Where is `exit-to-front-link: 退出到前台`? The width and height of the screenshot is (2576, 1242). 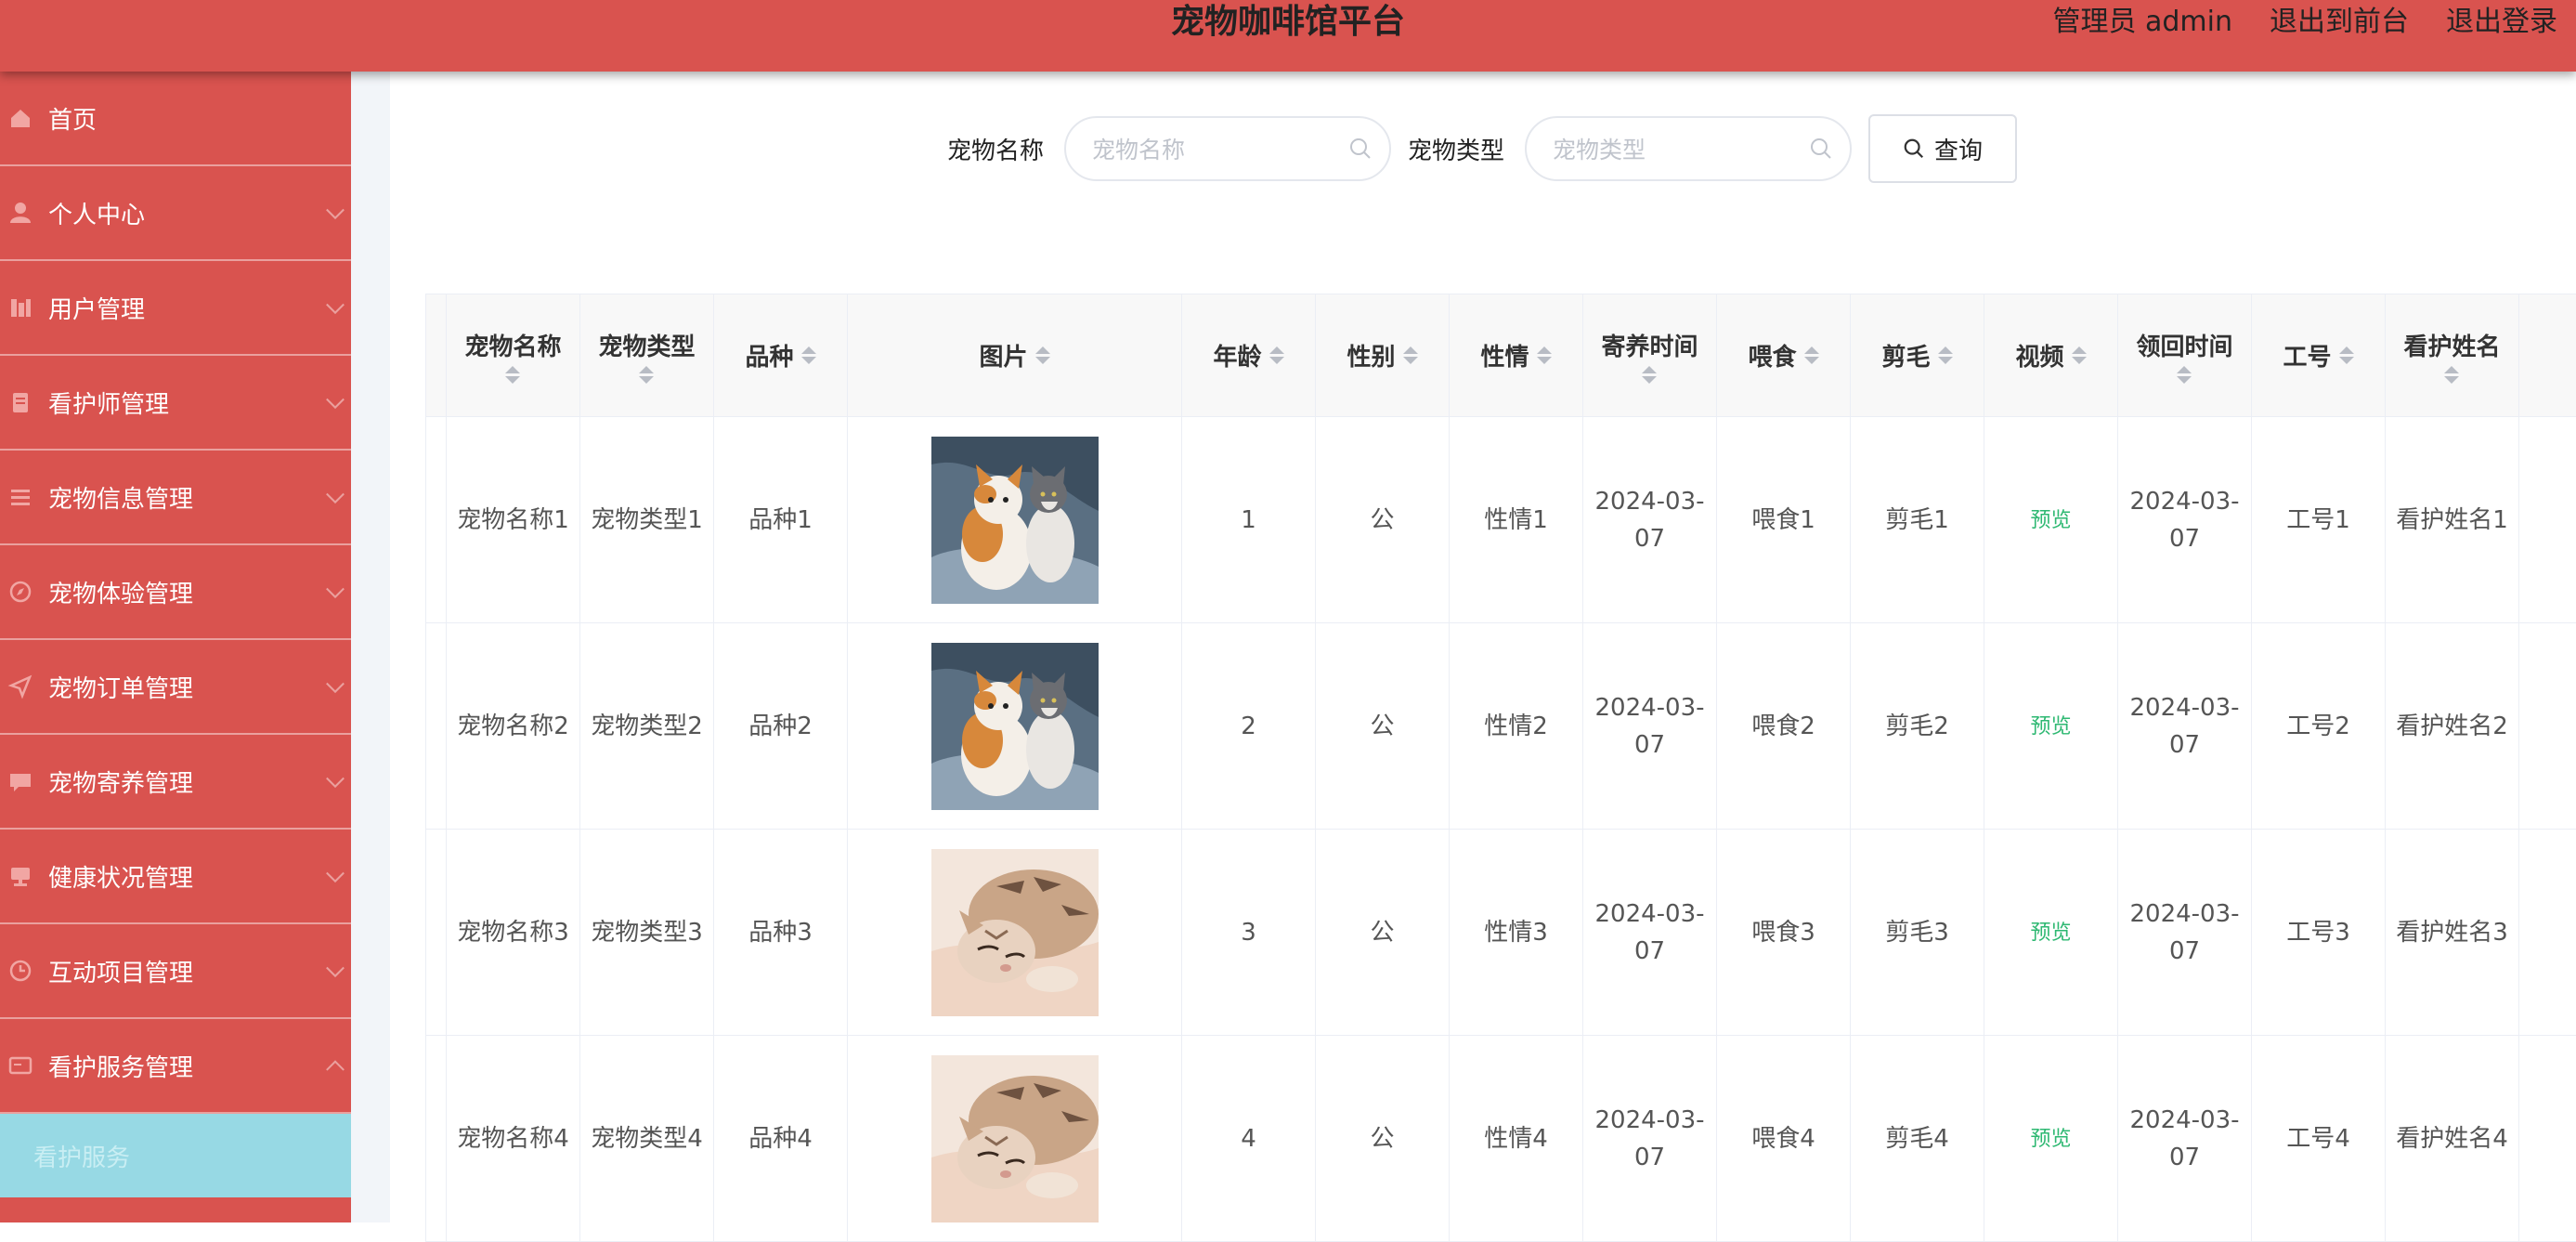 exit-to-front-link: 退出到前台 is located at coordinates (2339, 24).